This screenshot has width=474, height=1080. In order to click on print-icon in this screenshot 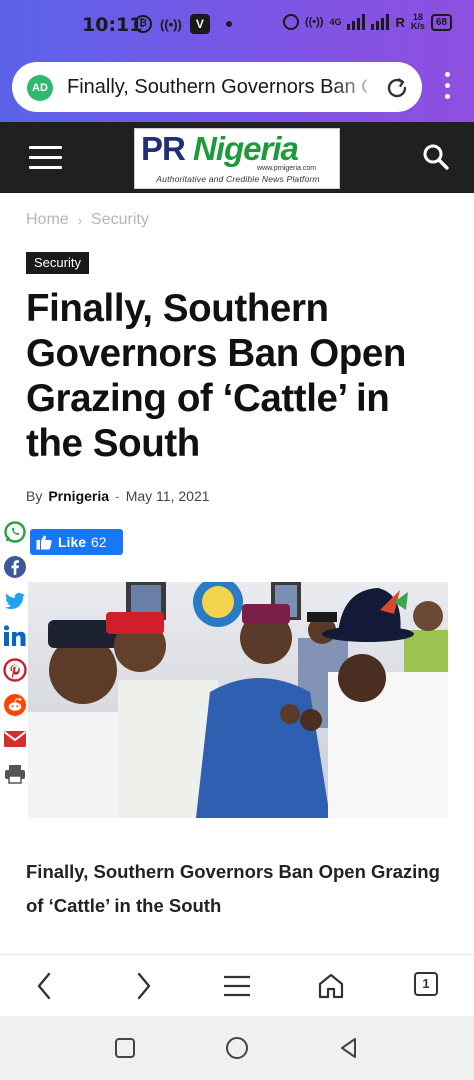, I will do `click(15, 774)`.